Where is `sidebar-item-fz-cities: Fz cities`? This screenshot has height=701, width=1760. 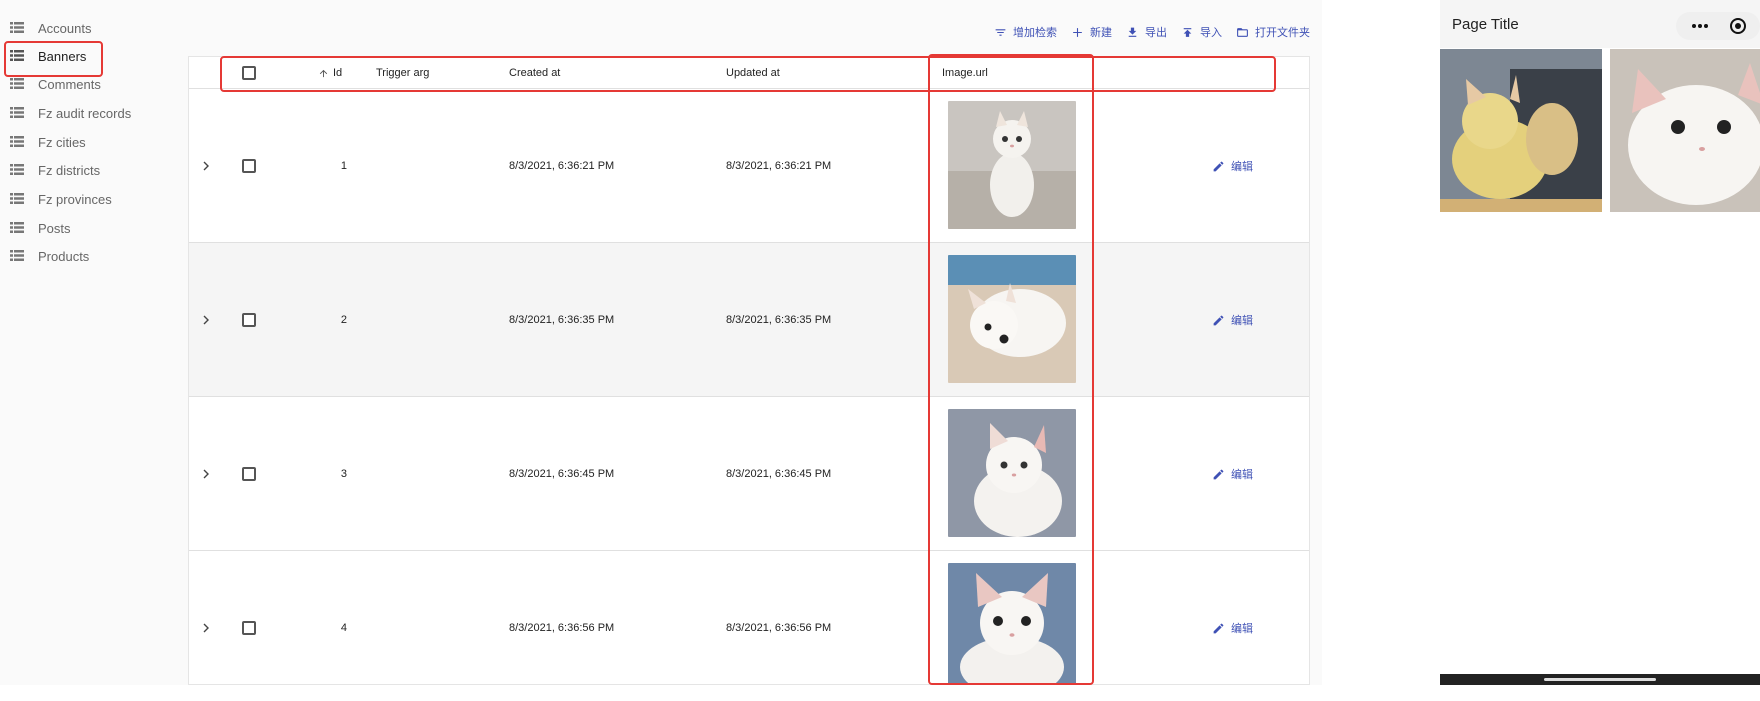 sidebar-item-fz-cities: Fz cities is located at coordinates (93, 142).